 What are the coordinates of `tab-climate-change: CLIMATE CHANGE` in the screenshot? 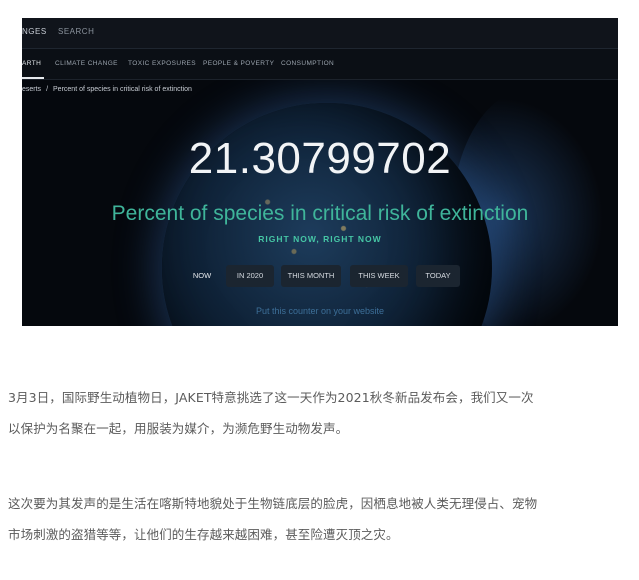 It's located at (86, 63).